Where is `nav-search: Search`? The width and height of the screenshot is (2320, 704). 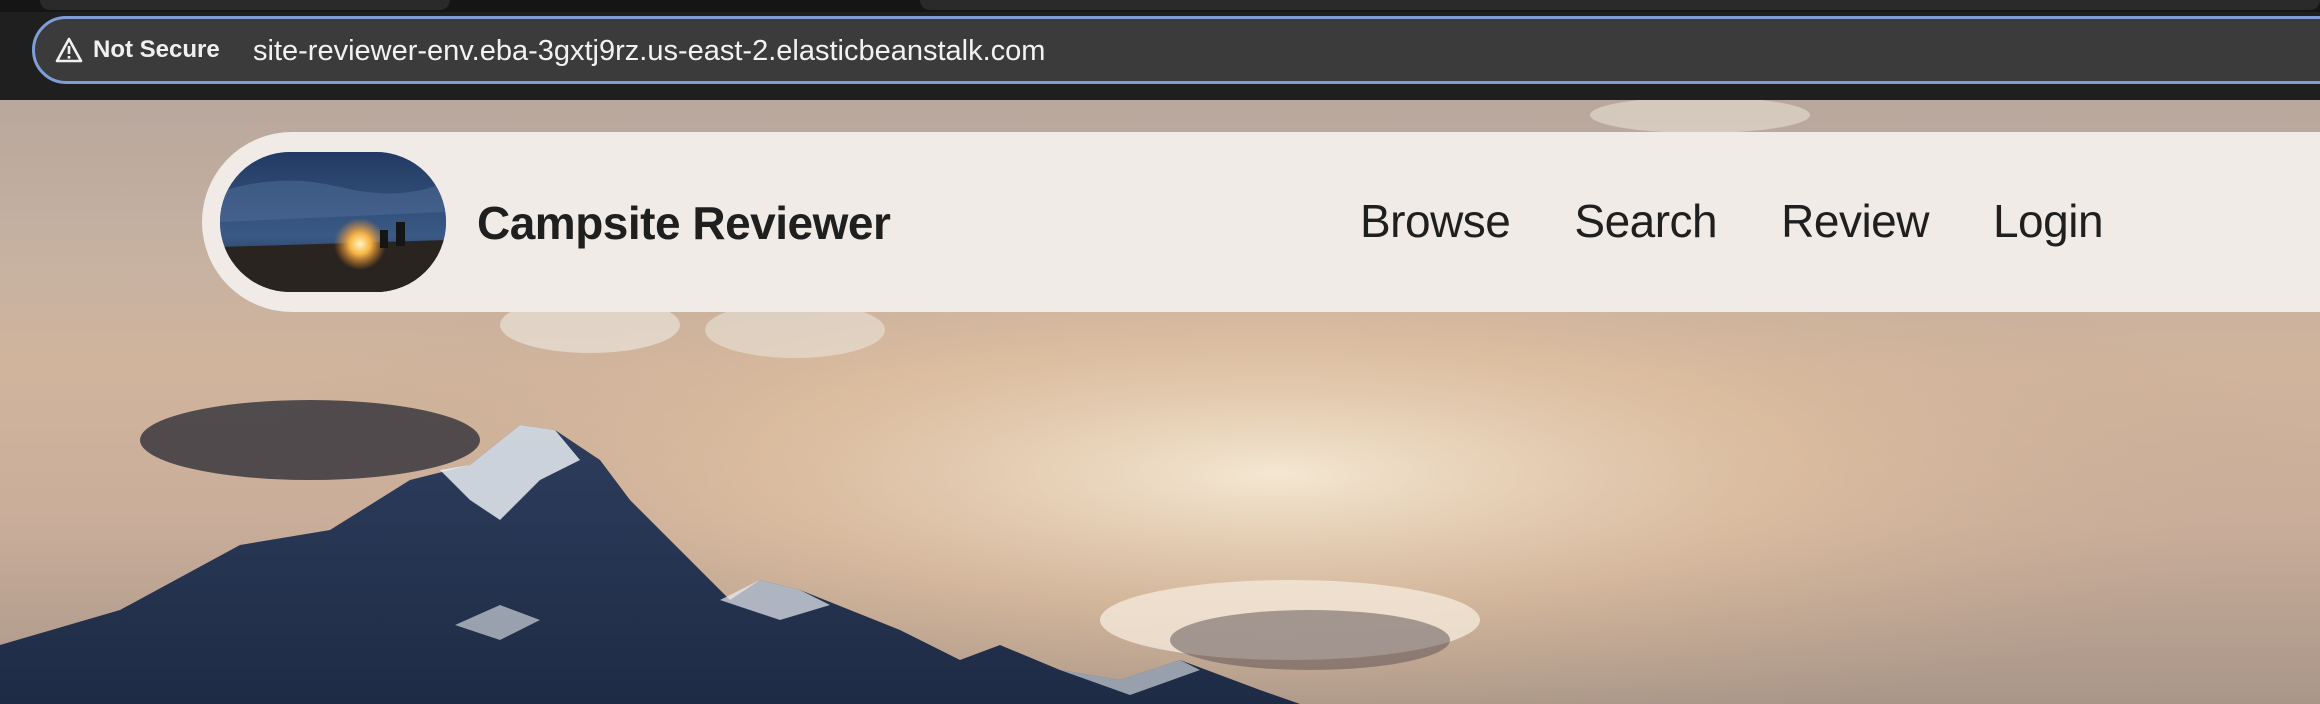
nav-search: Search is located at coordinates (1645, 221).